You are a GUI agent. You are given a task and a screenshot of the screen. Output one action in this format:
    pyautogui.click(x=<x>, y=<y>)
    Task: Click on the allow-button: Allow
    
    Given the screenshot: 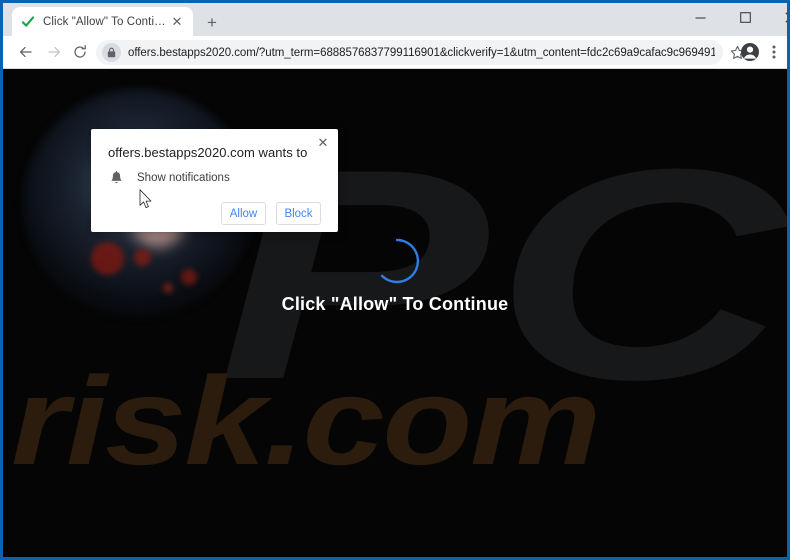 What is the action you would take?
    pyautogui.click(x=243, y=213)
    